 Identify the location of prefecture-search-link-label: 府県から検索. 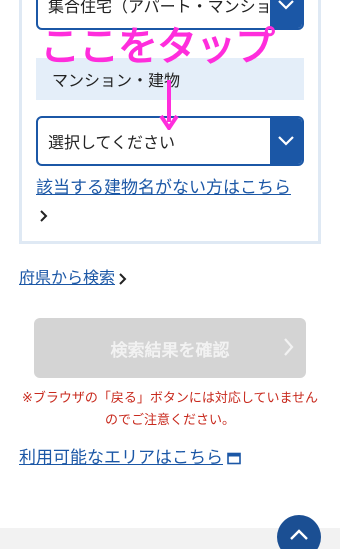
(67, 277).